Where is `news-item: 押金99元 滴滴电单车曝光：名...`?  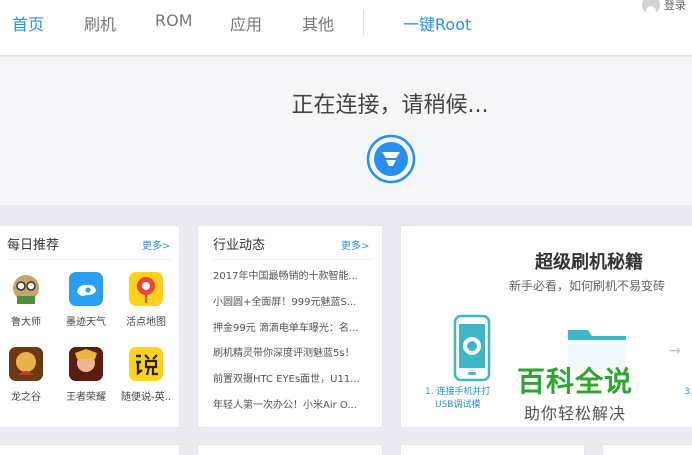
news-item: 押金99元 滴滴电单车曝光：名... is located at coordinates (288, 326).